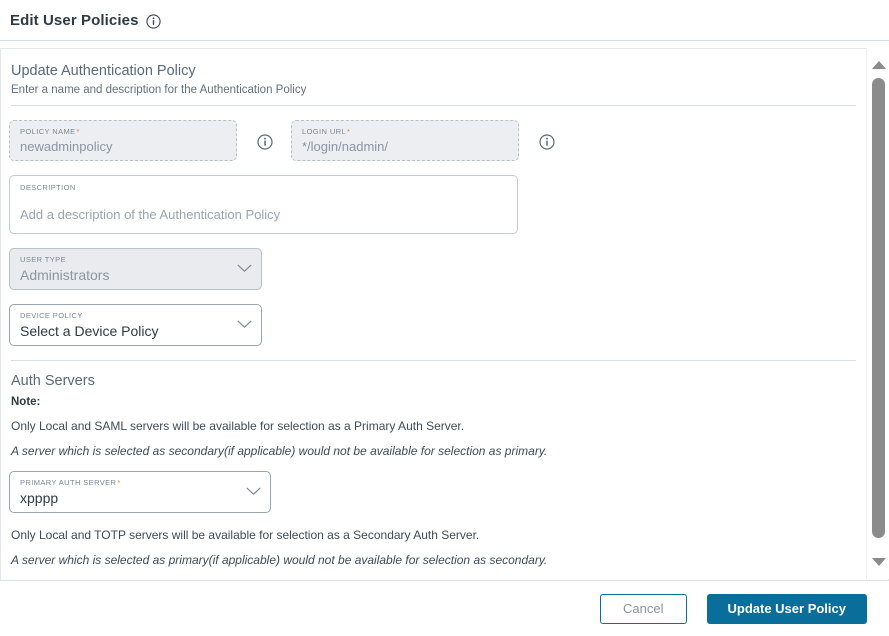 The height and width of the screenshot is (636, 889). I want to click on primary-auth-required-marker: *, so click(119, 482).